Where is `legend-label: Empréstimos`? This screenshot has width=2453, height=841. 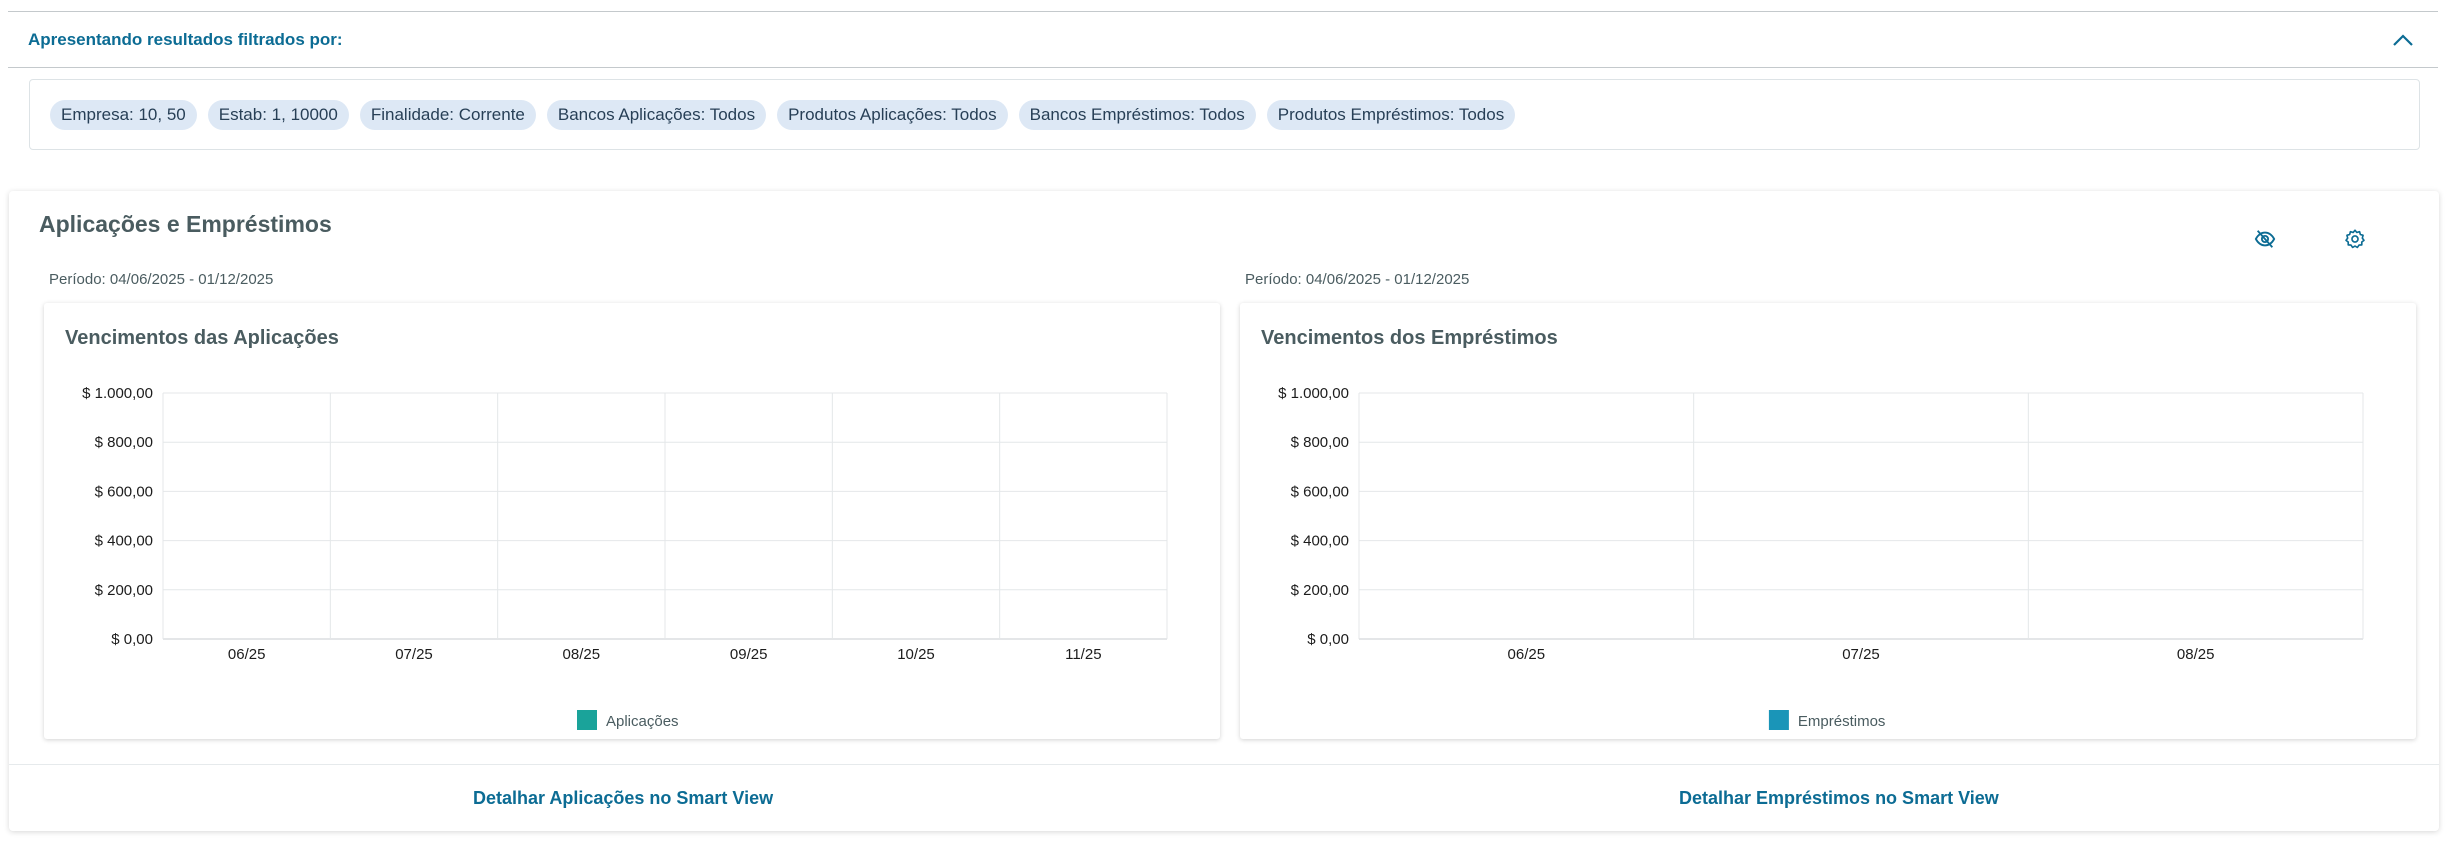
legend-label: Empréstimos is located at coordinates (1842, 721).